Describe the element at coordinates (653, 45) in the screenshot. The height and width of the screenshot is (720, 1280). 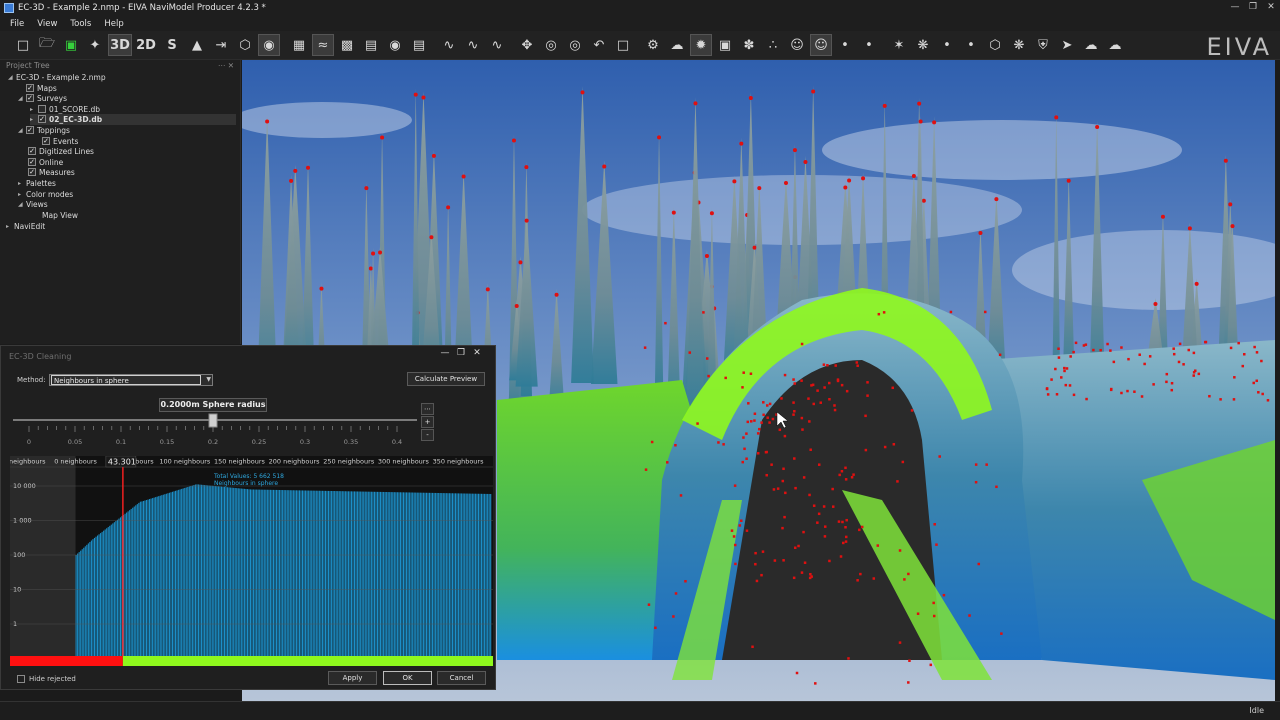
I see `settings-icon: ⚙` at that location.